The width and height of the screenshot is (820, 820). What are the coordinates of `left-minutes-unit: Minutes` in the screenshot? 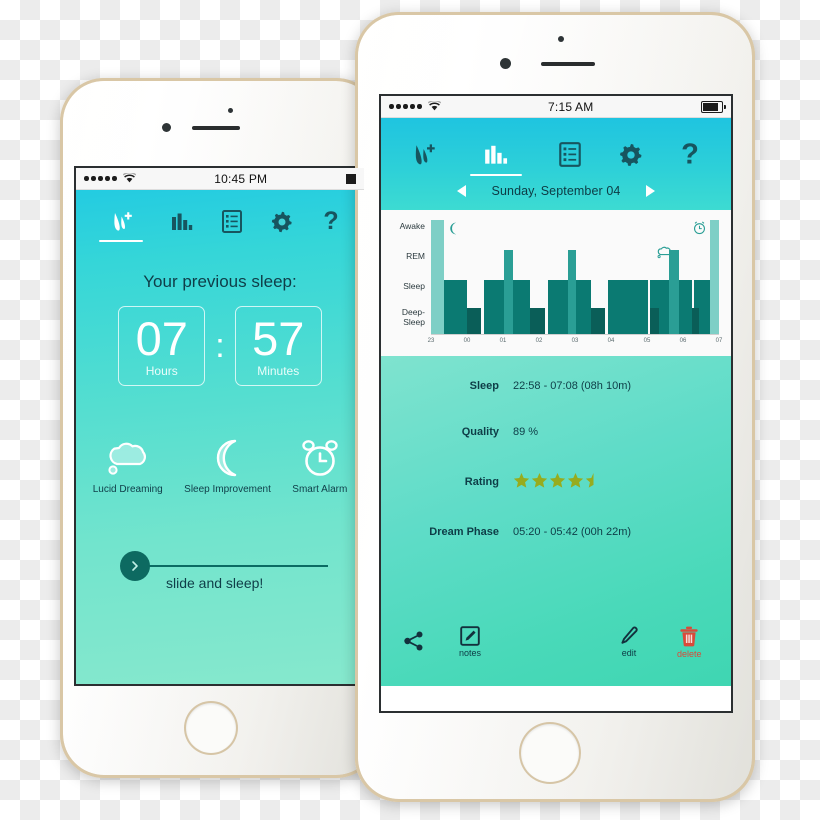 It's located at (278, 370).